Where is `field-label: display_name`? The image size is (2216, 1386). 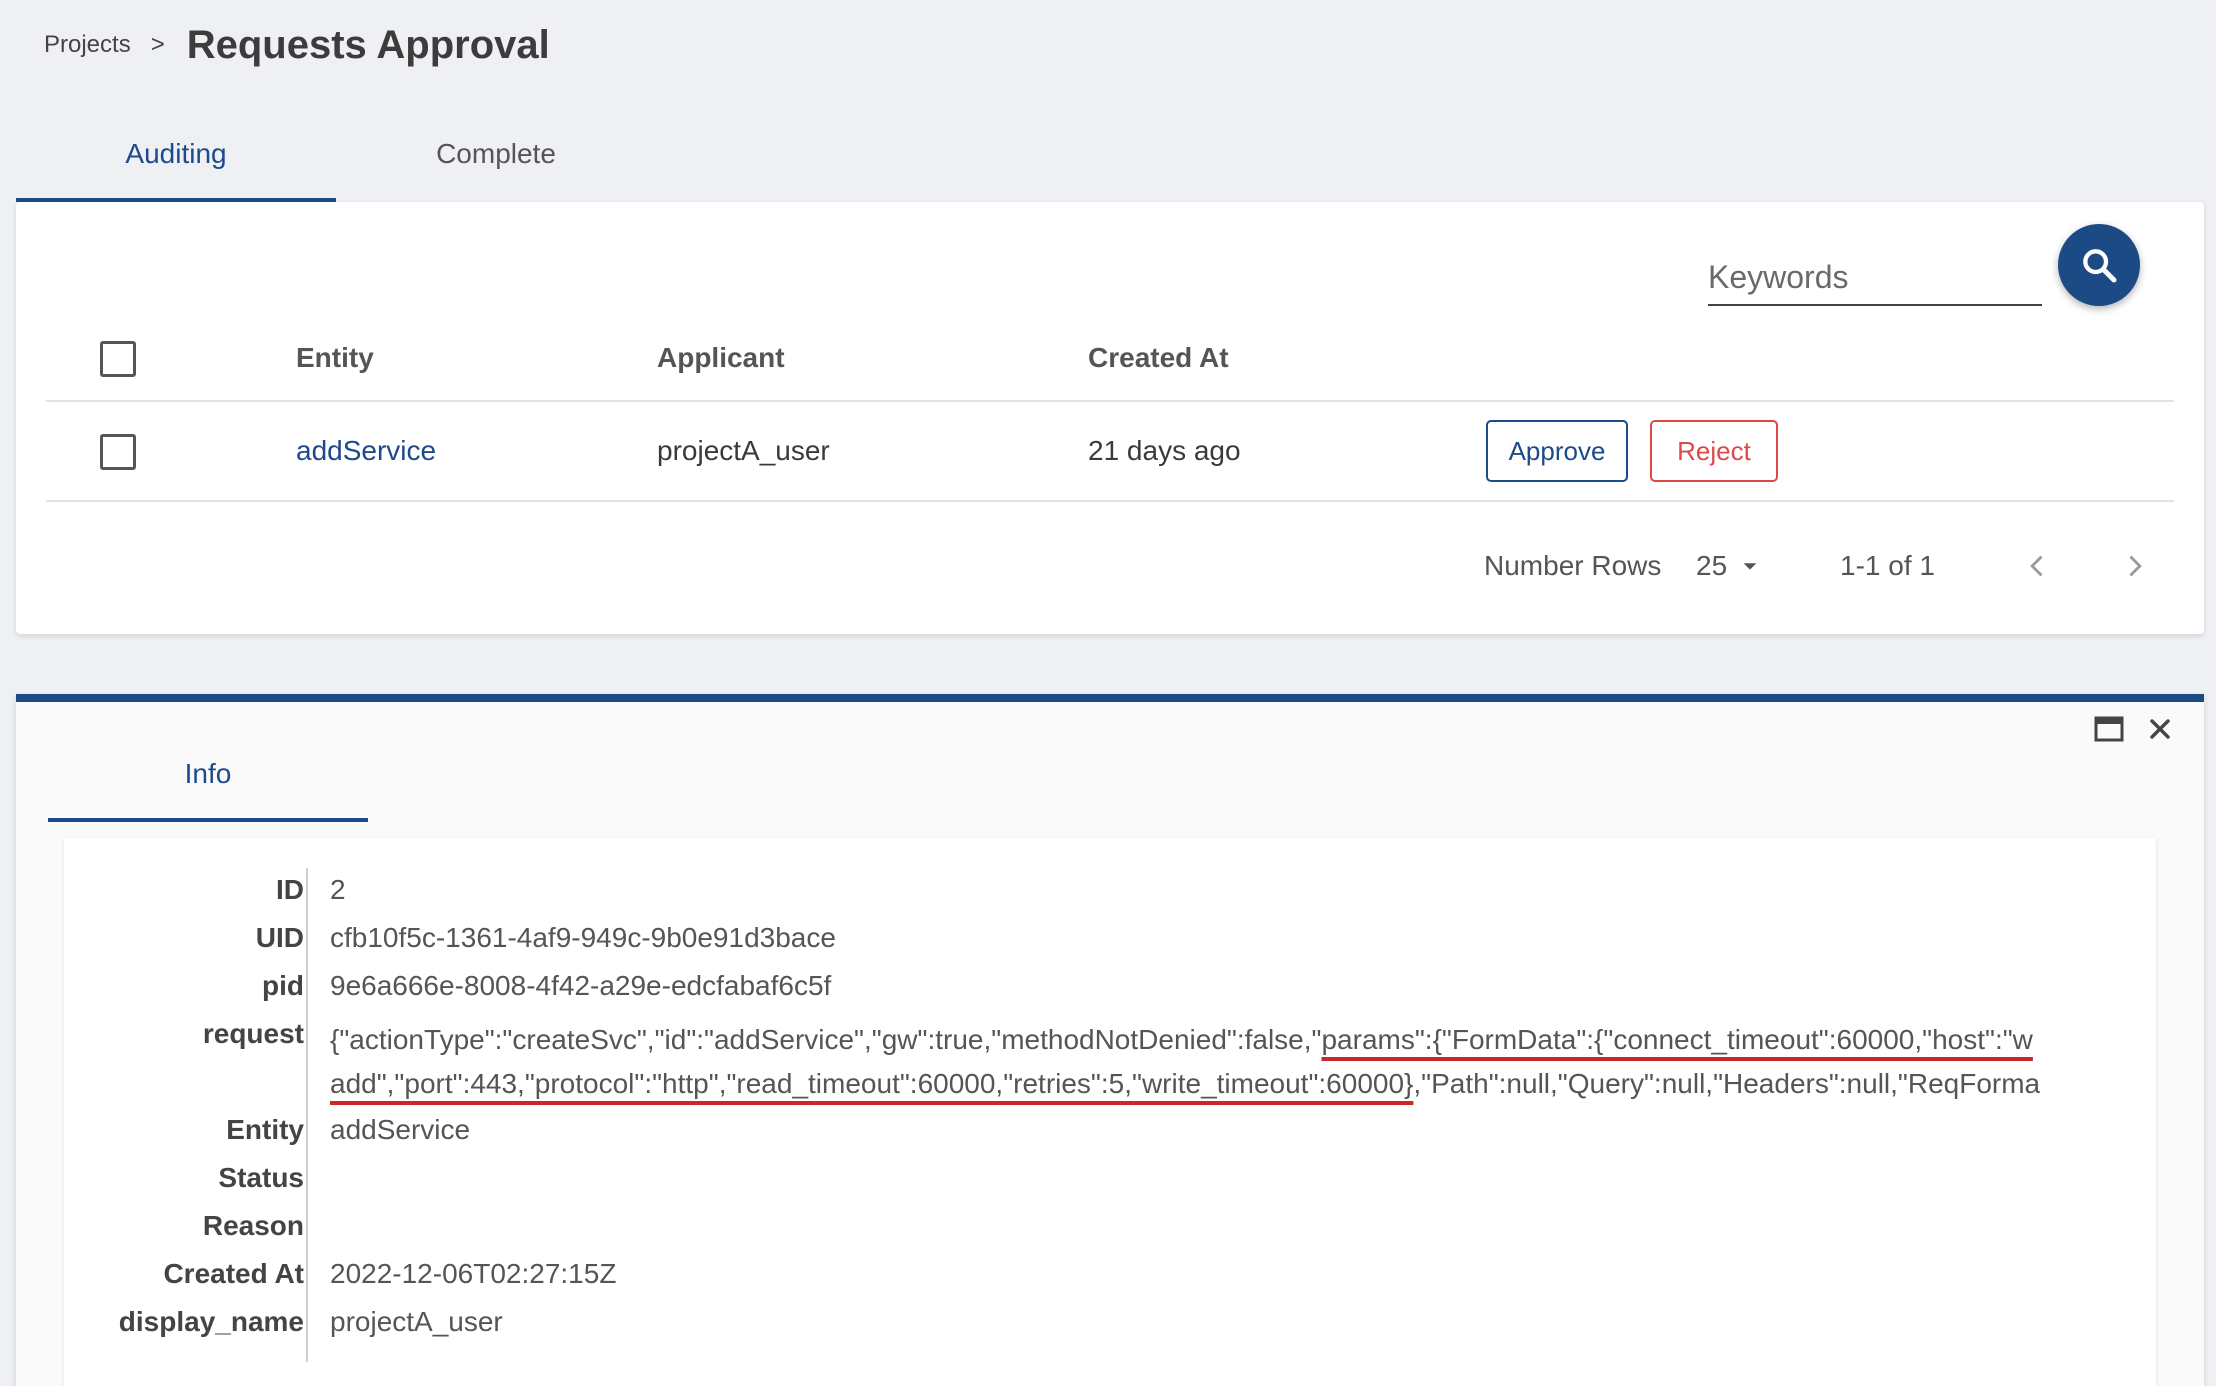
field-label: display_name is located at coordinates (211, 1321).